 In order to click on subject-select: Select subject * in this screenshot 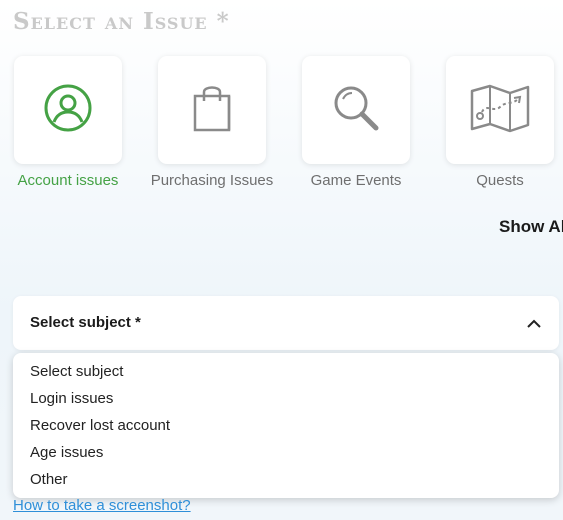, I will do `click(286, 323)`.